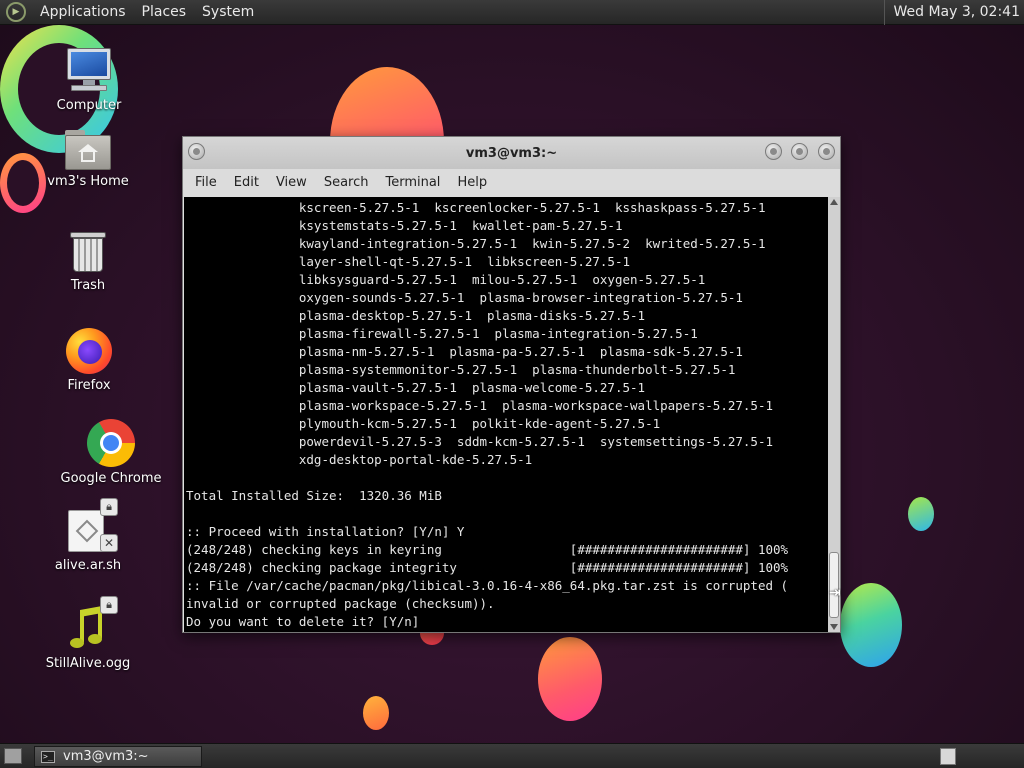  What do you see at coordinates (111, 478) in the screenshot?
I see `desktop-icon-label: Google Chrome` at bounding box center [111, 478].